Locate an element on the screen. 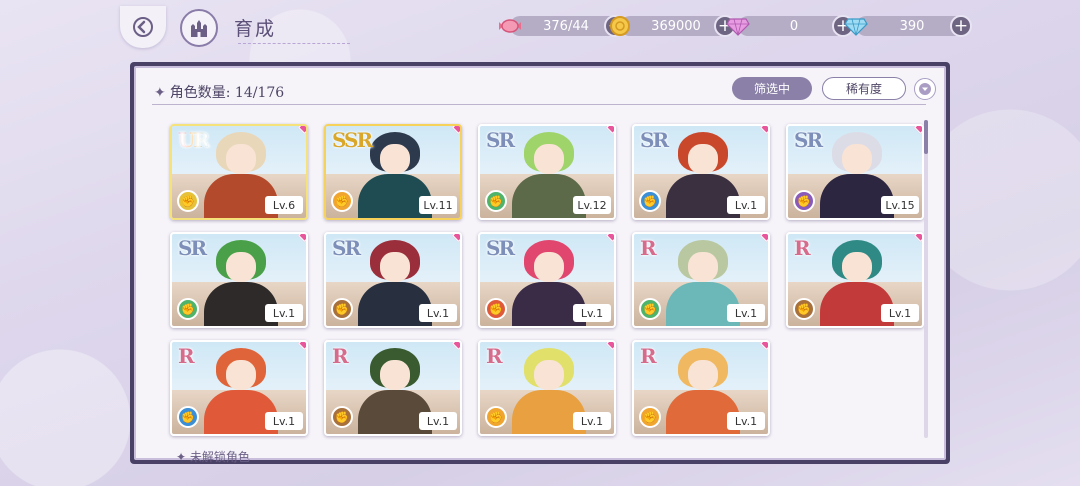 Image resolution: width=1080 pixels, height=486 pixels. character-count-value: 14/176 is located at coordinates (259, 93).